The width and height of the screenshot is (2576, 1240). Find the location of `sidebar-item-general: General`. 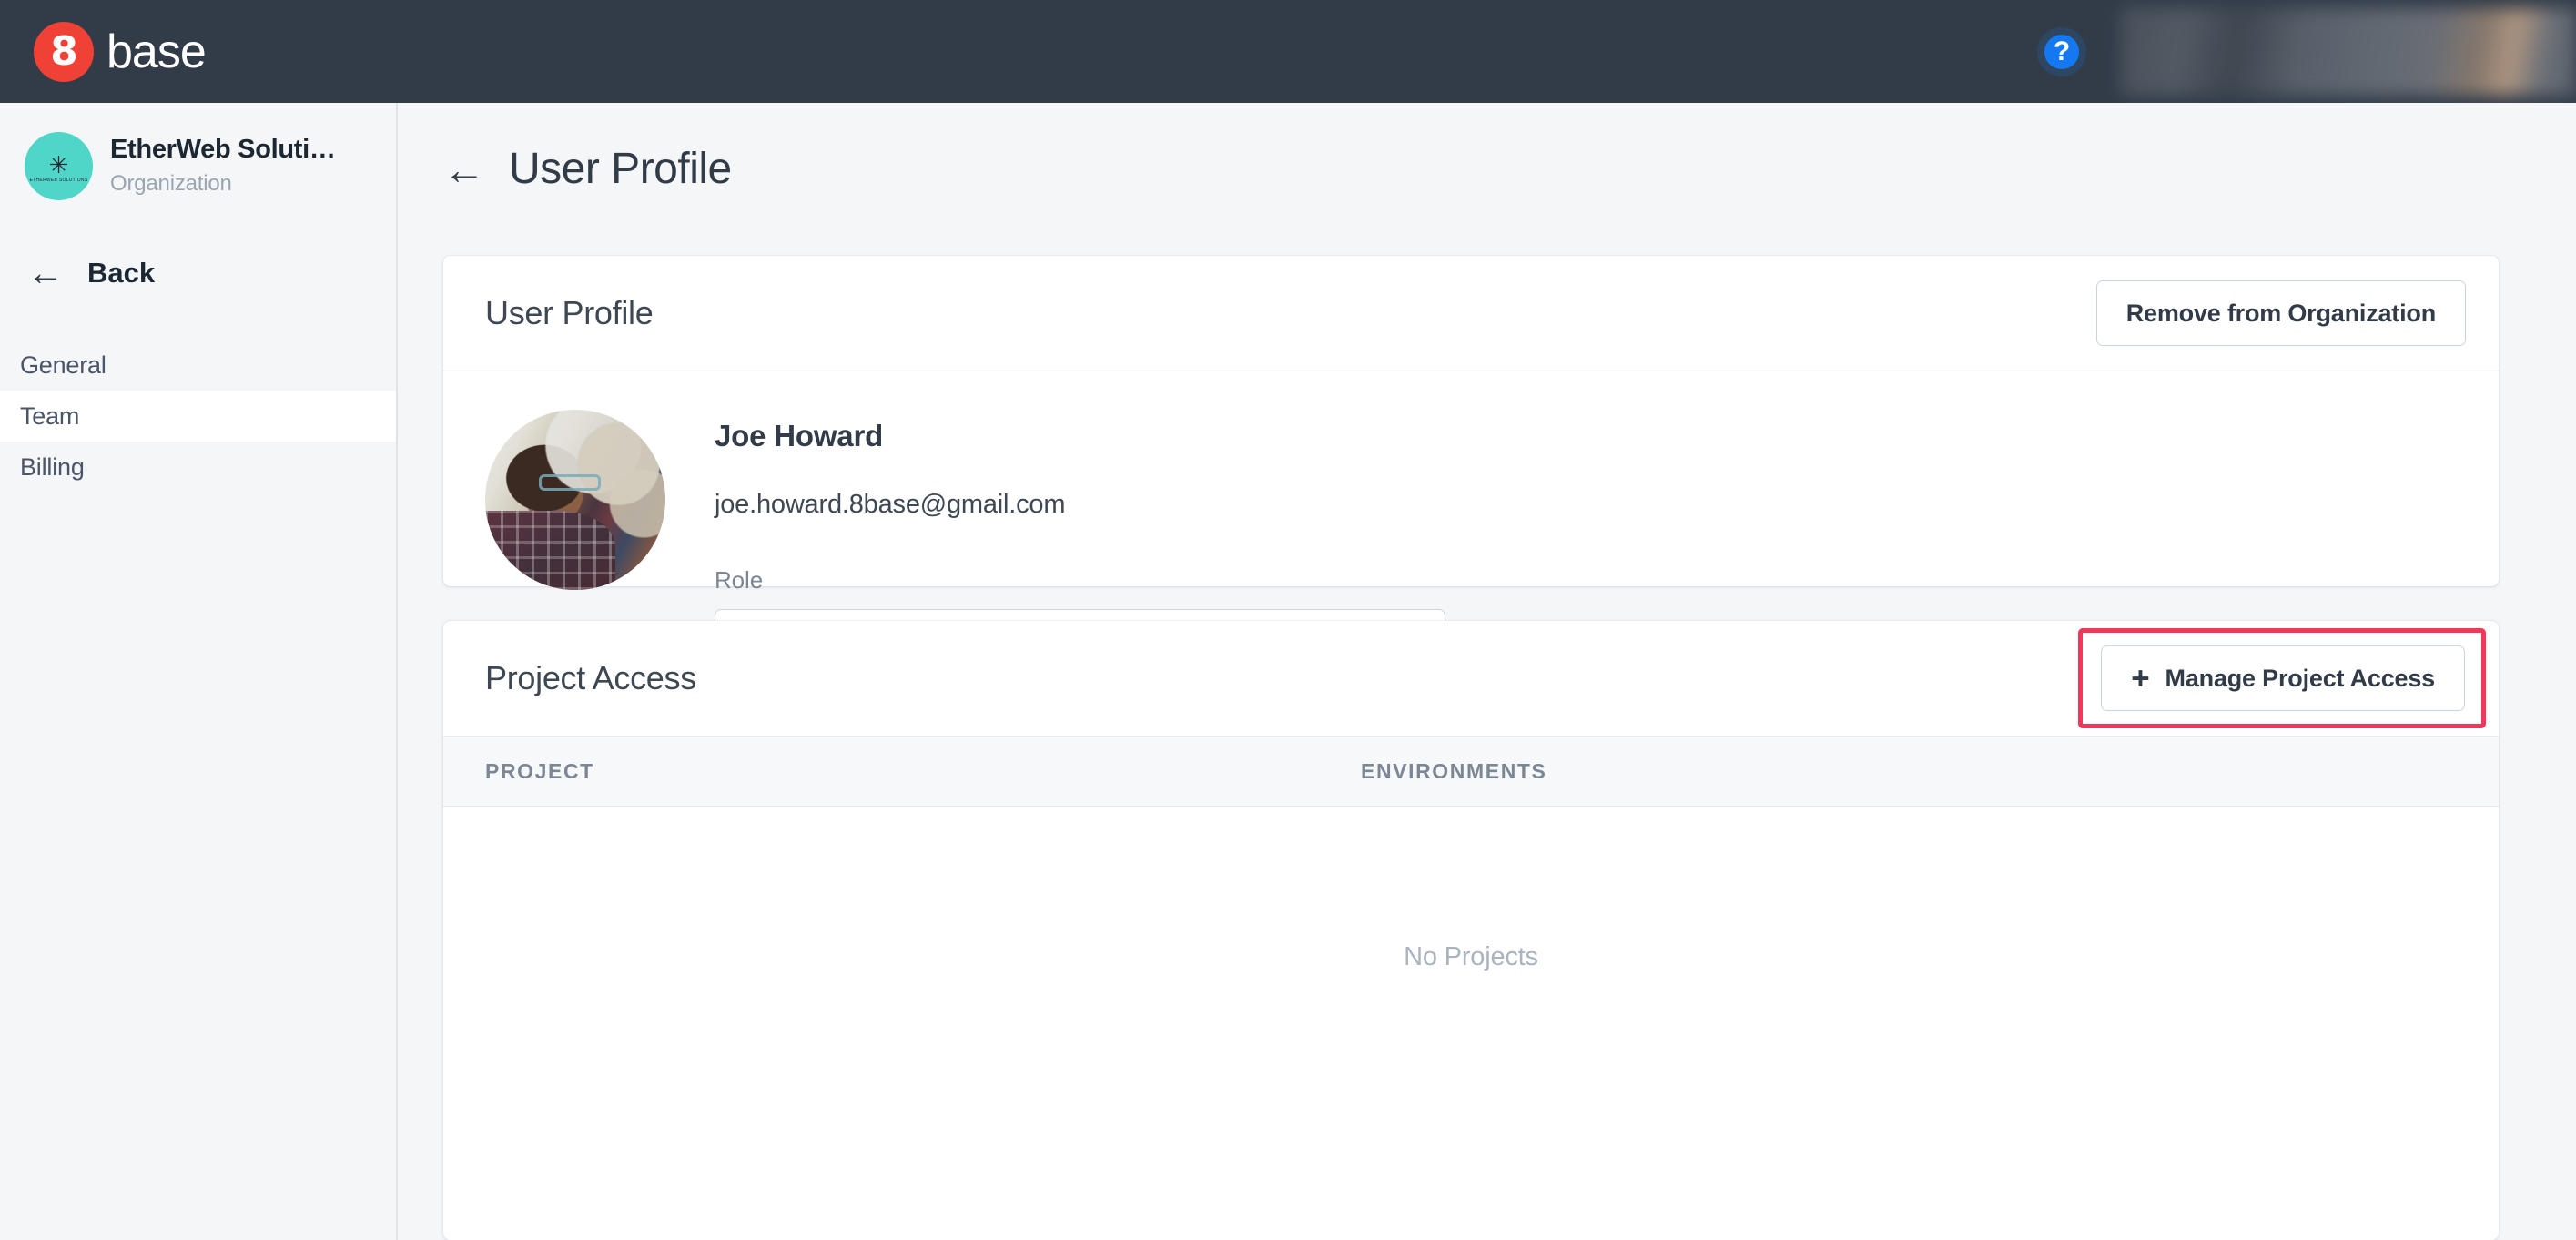

sidebar-item-general: General is located at coordinates (198, 365).